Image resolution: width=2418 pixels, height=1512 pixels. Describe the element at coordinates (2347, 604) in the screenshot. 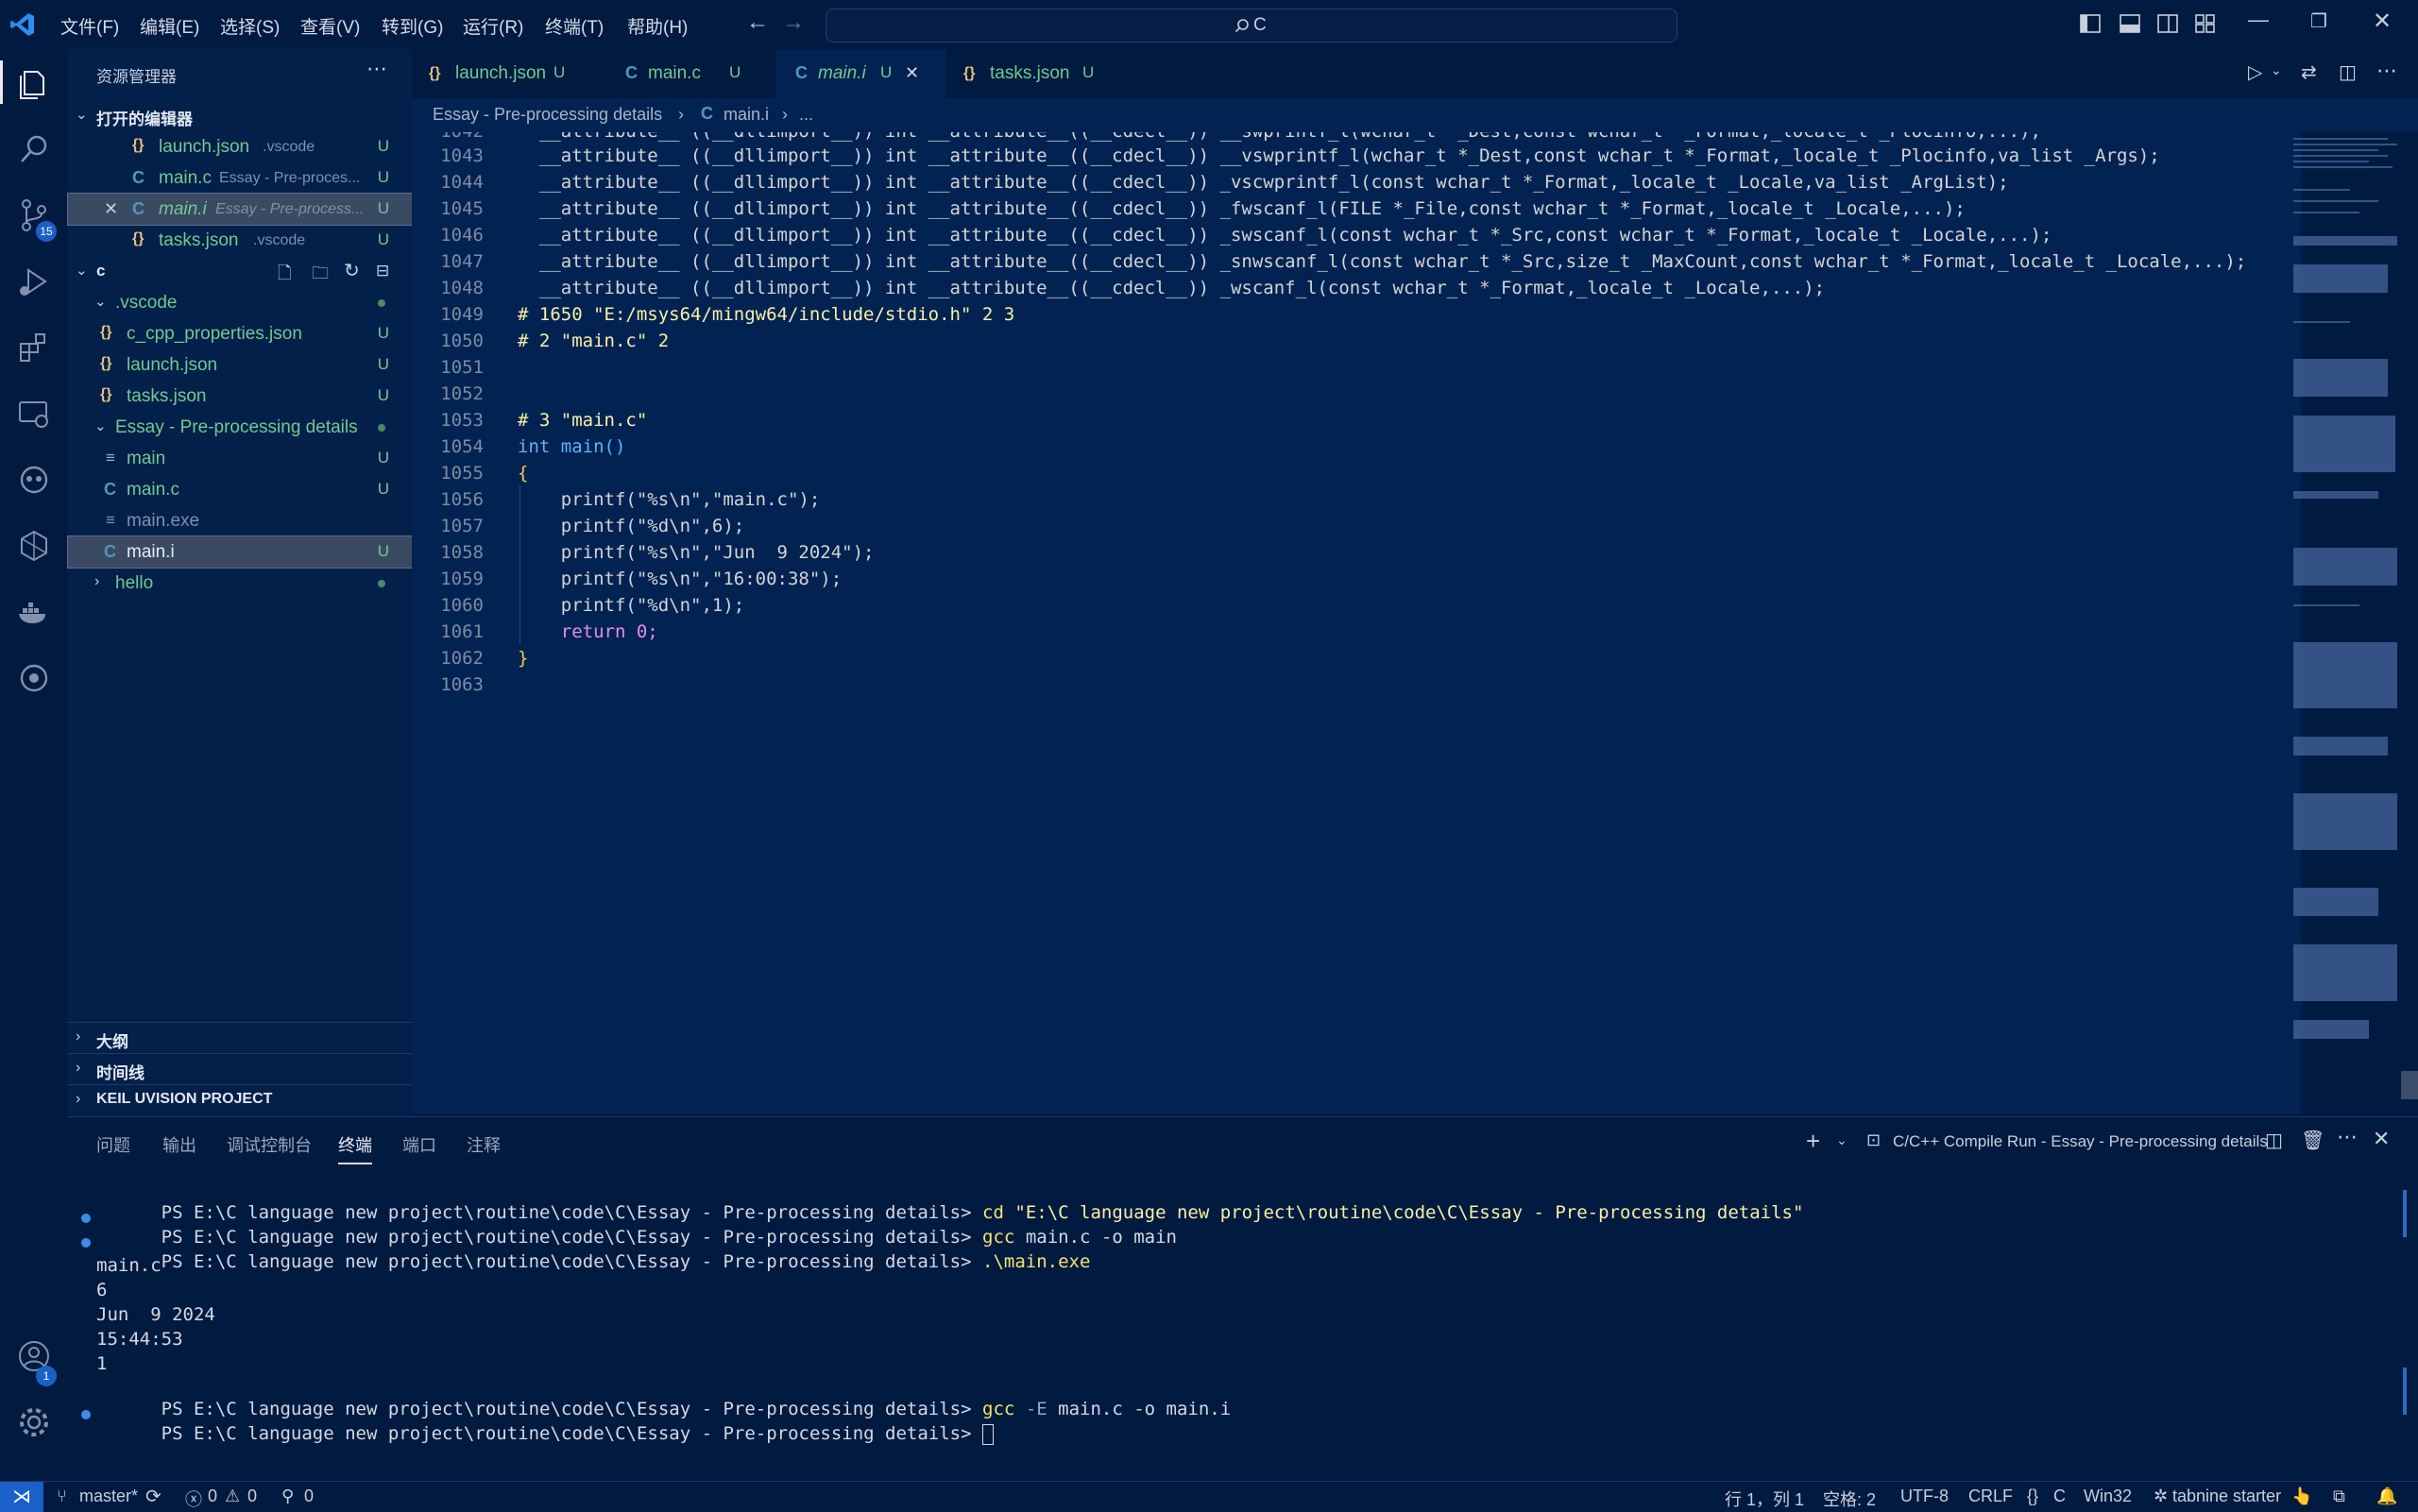

I see `minimap` at that location.